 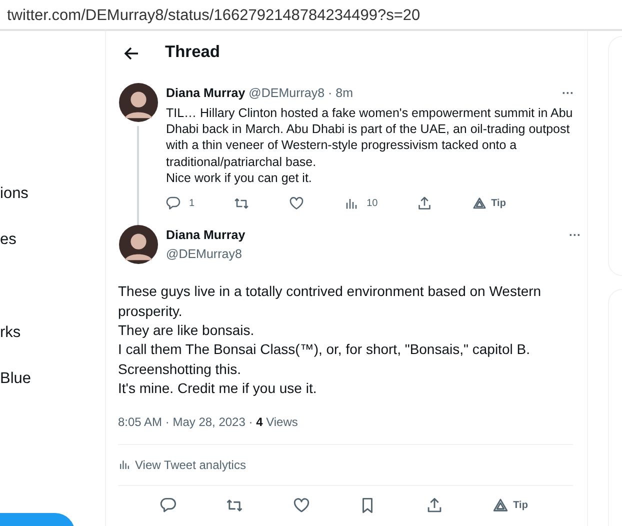 What do you see at coordinates (376, 254) in the screenshot?
I see `author-handle: @DEMurray8` at bounding box center [376, 254].